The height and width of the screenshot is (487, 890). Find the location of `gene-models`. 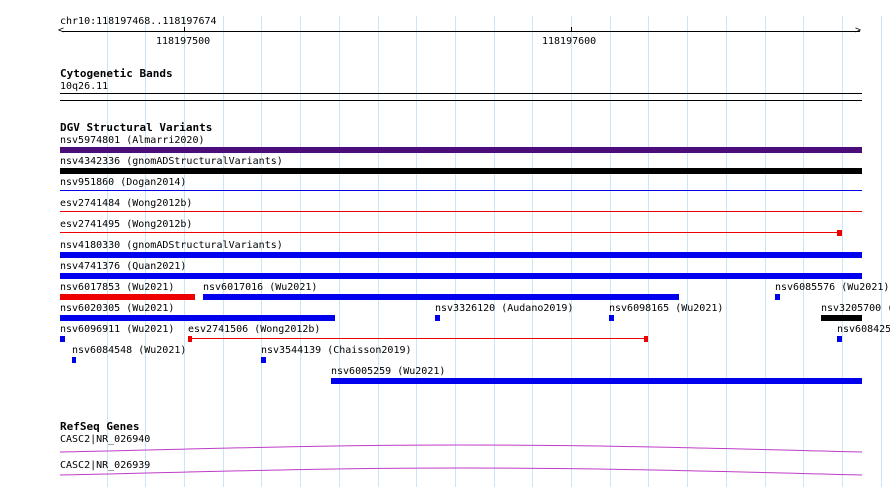

gene-models is located at coordinates (461, 460).